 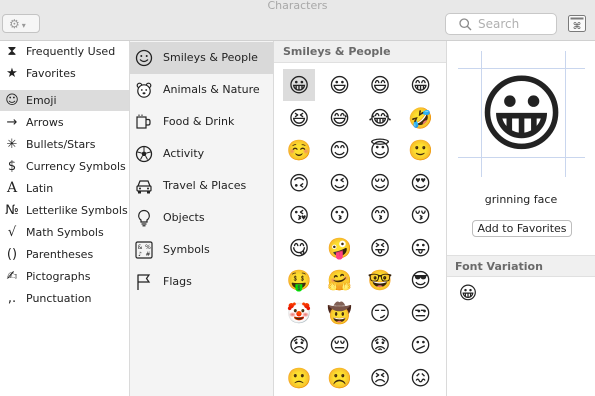 What do you see at coordinates (299, 248) in the screenshot?
I see `emoji-cell: 😋` at bounding box center [299, 248].